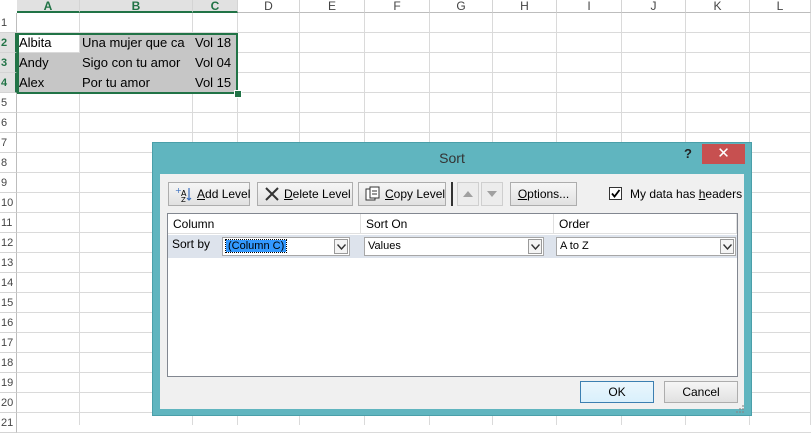 The width and height of the screenshot is (811, 433). I want to click on ok-button: OK, so click(617, 392).